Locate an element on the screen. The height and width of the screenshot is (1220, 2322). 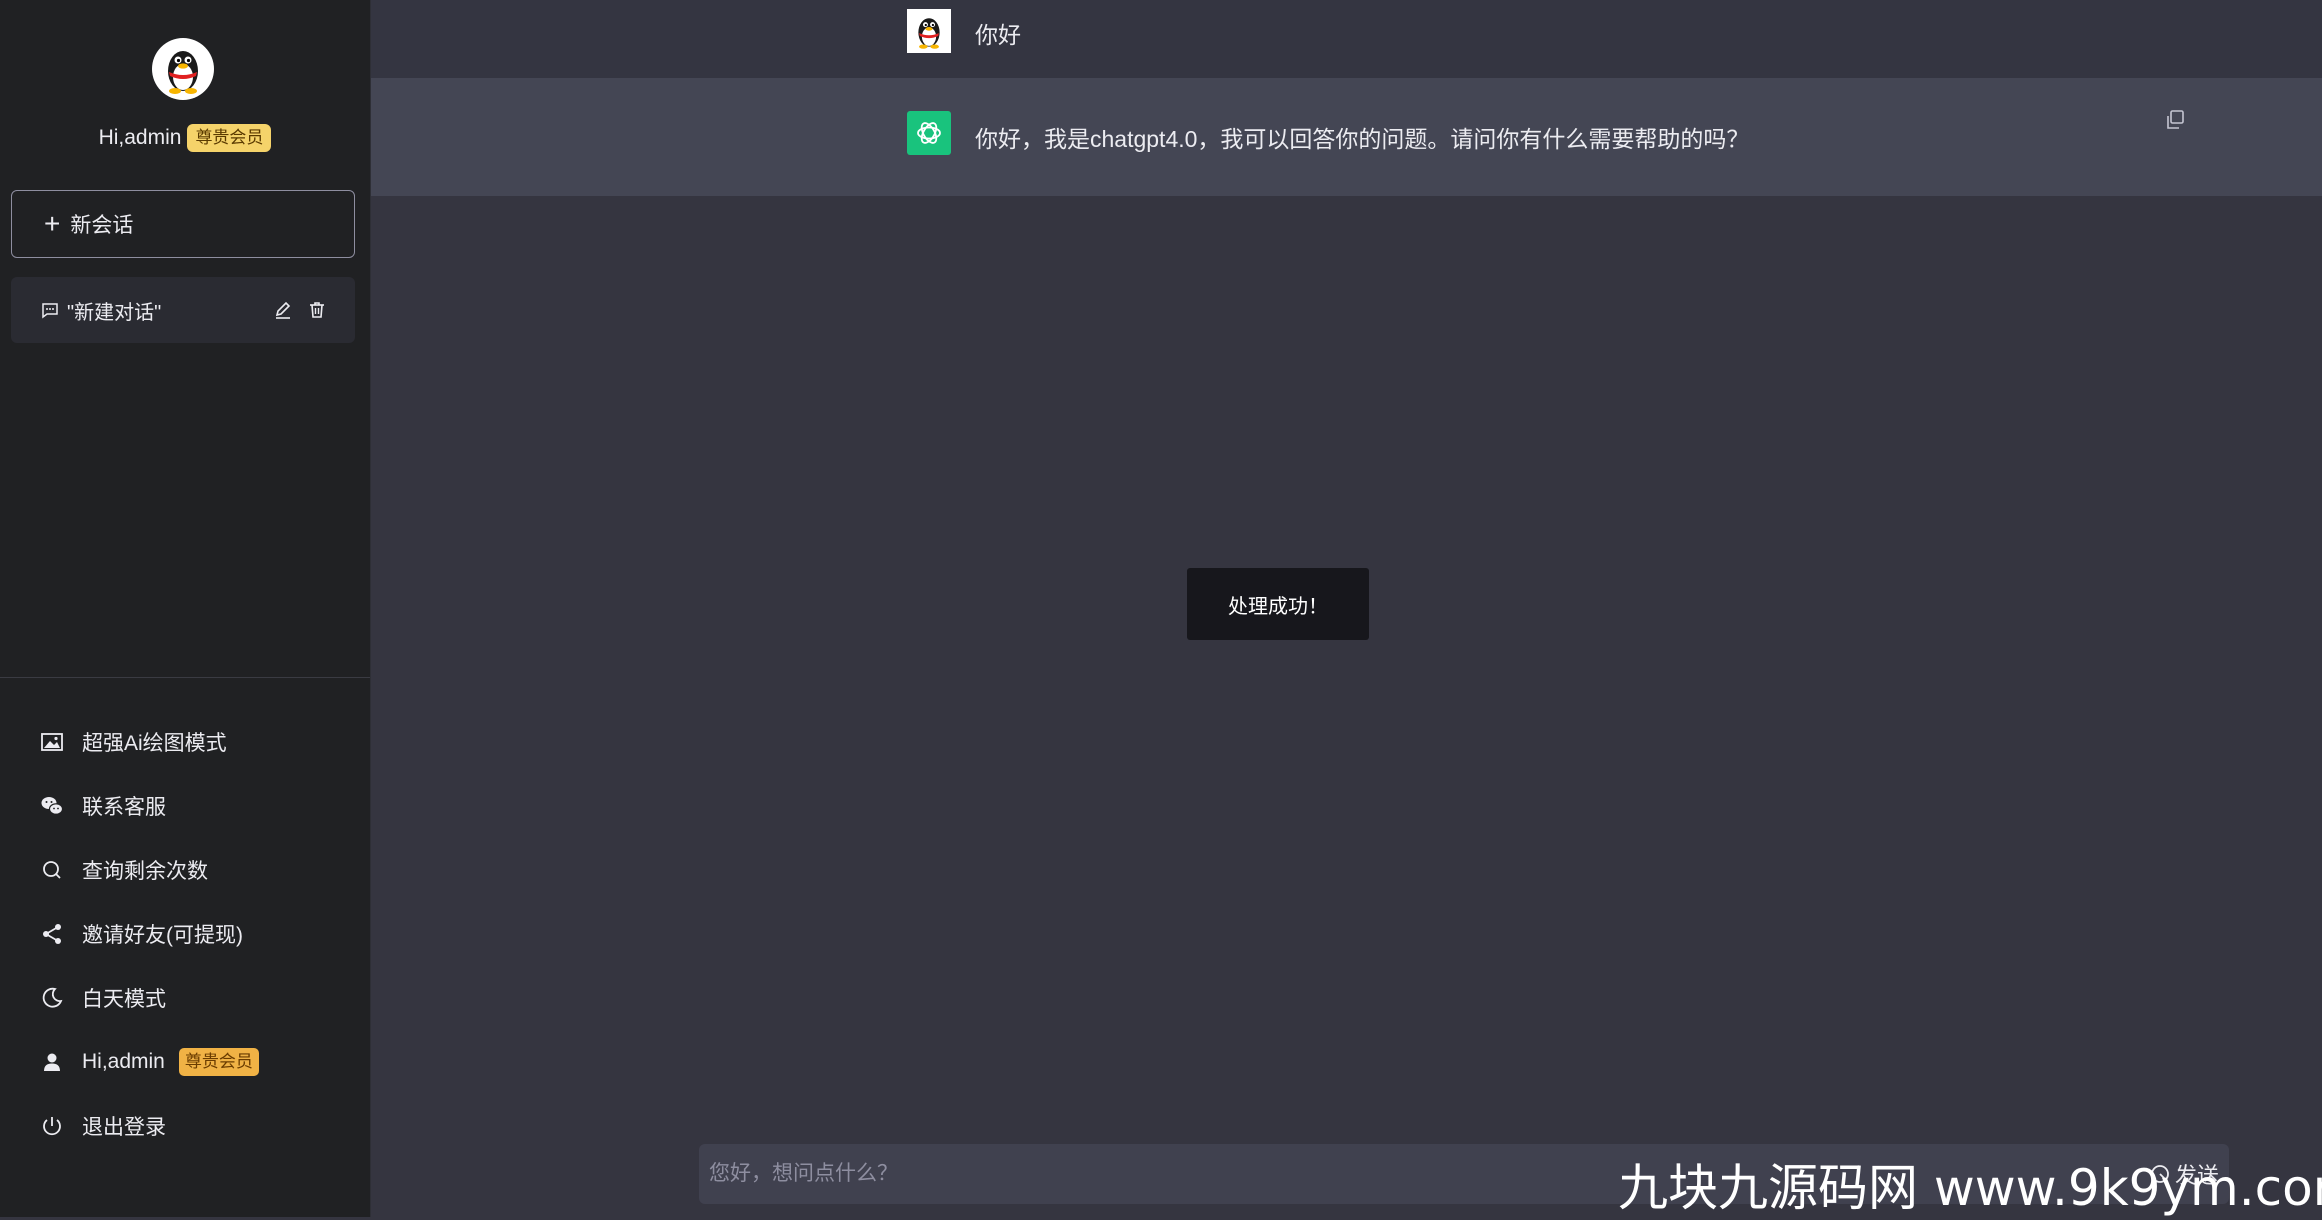
menu-item-user: Hi,admin 尊贵会员 is located at coordinates (185, 1062).